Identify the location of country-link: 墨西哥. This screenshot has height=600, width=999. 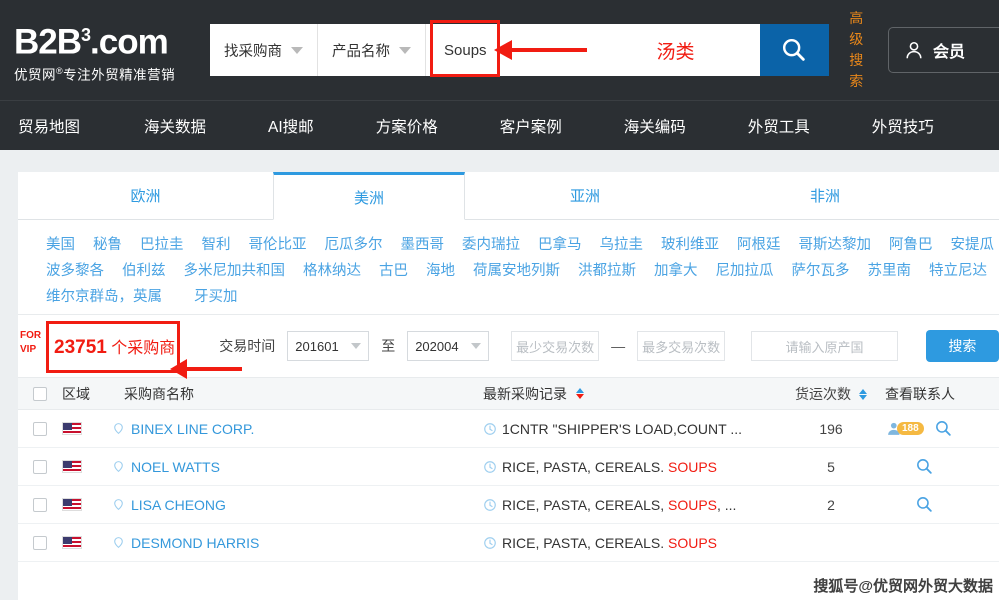
(423, 243).